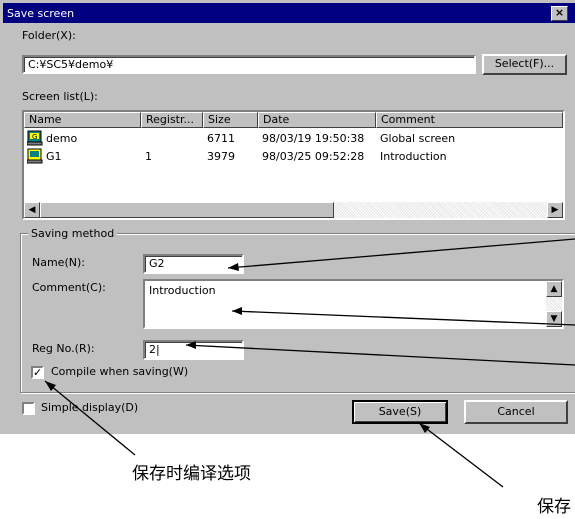  What do you see at coordinates (403, 318) in the screenshot?
I see `arrow-to-comment` at bounding box center [403, 318].